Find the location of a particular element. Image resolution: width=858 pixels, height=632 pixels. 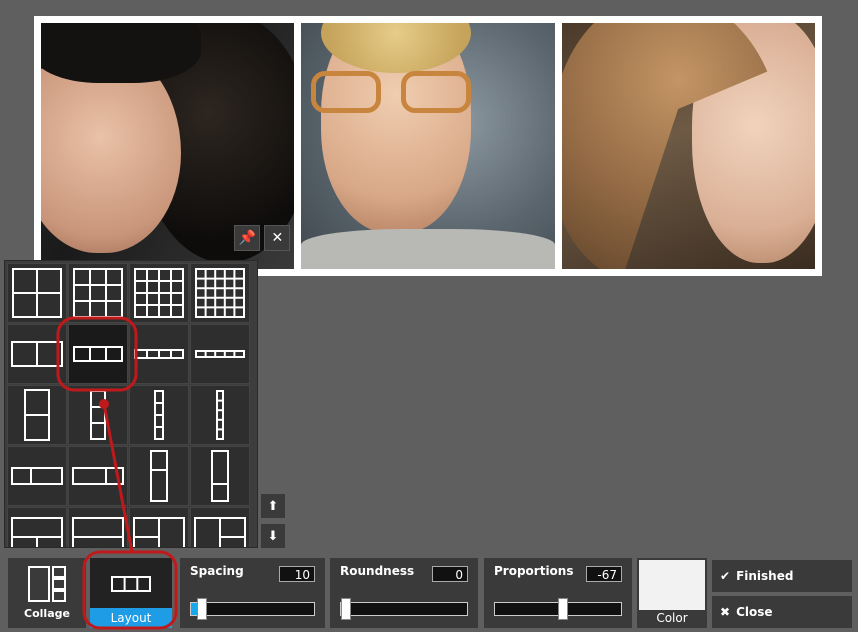

roundness-label: Roundness is located at coordinates (377, 571).